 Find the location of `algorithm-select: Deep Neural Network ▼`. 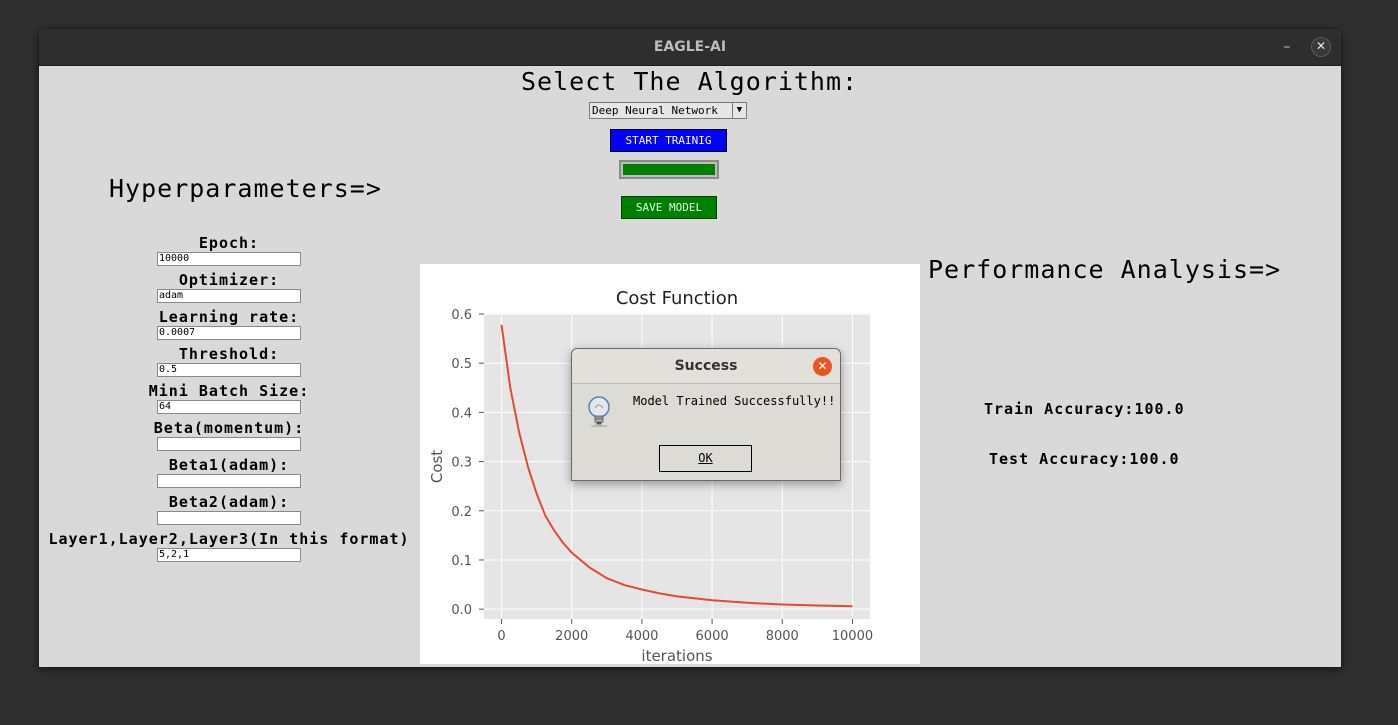

algorithm-select: Deep Neural Network ▼ is located at coordinates (668, 110).